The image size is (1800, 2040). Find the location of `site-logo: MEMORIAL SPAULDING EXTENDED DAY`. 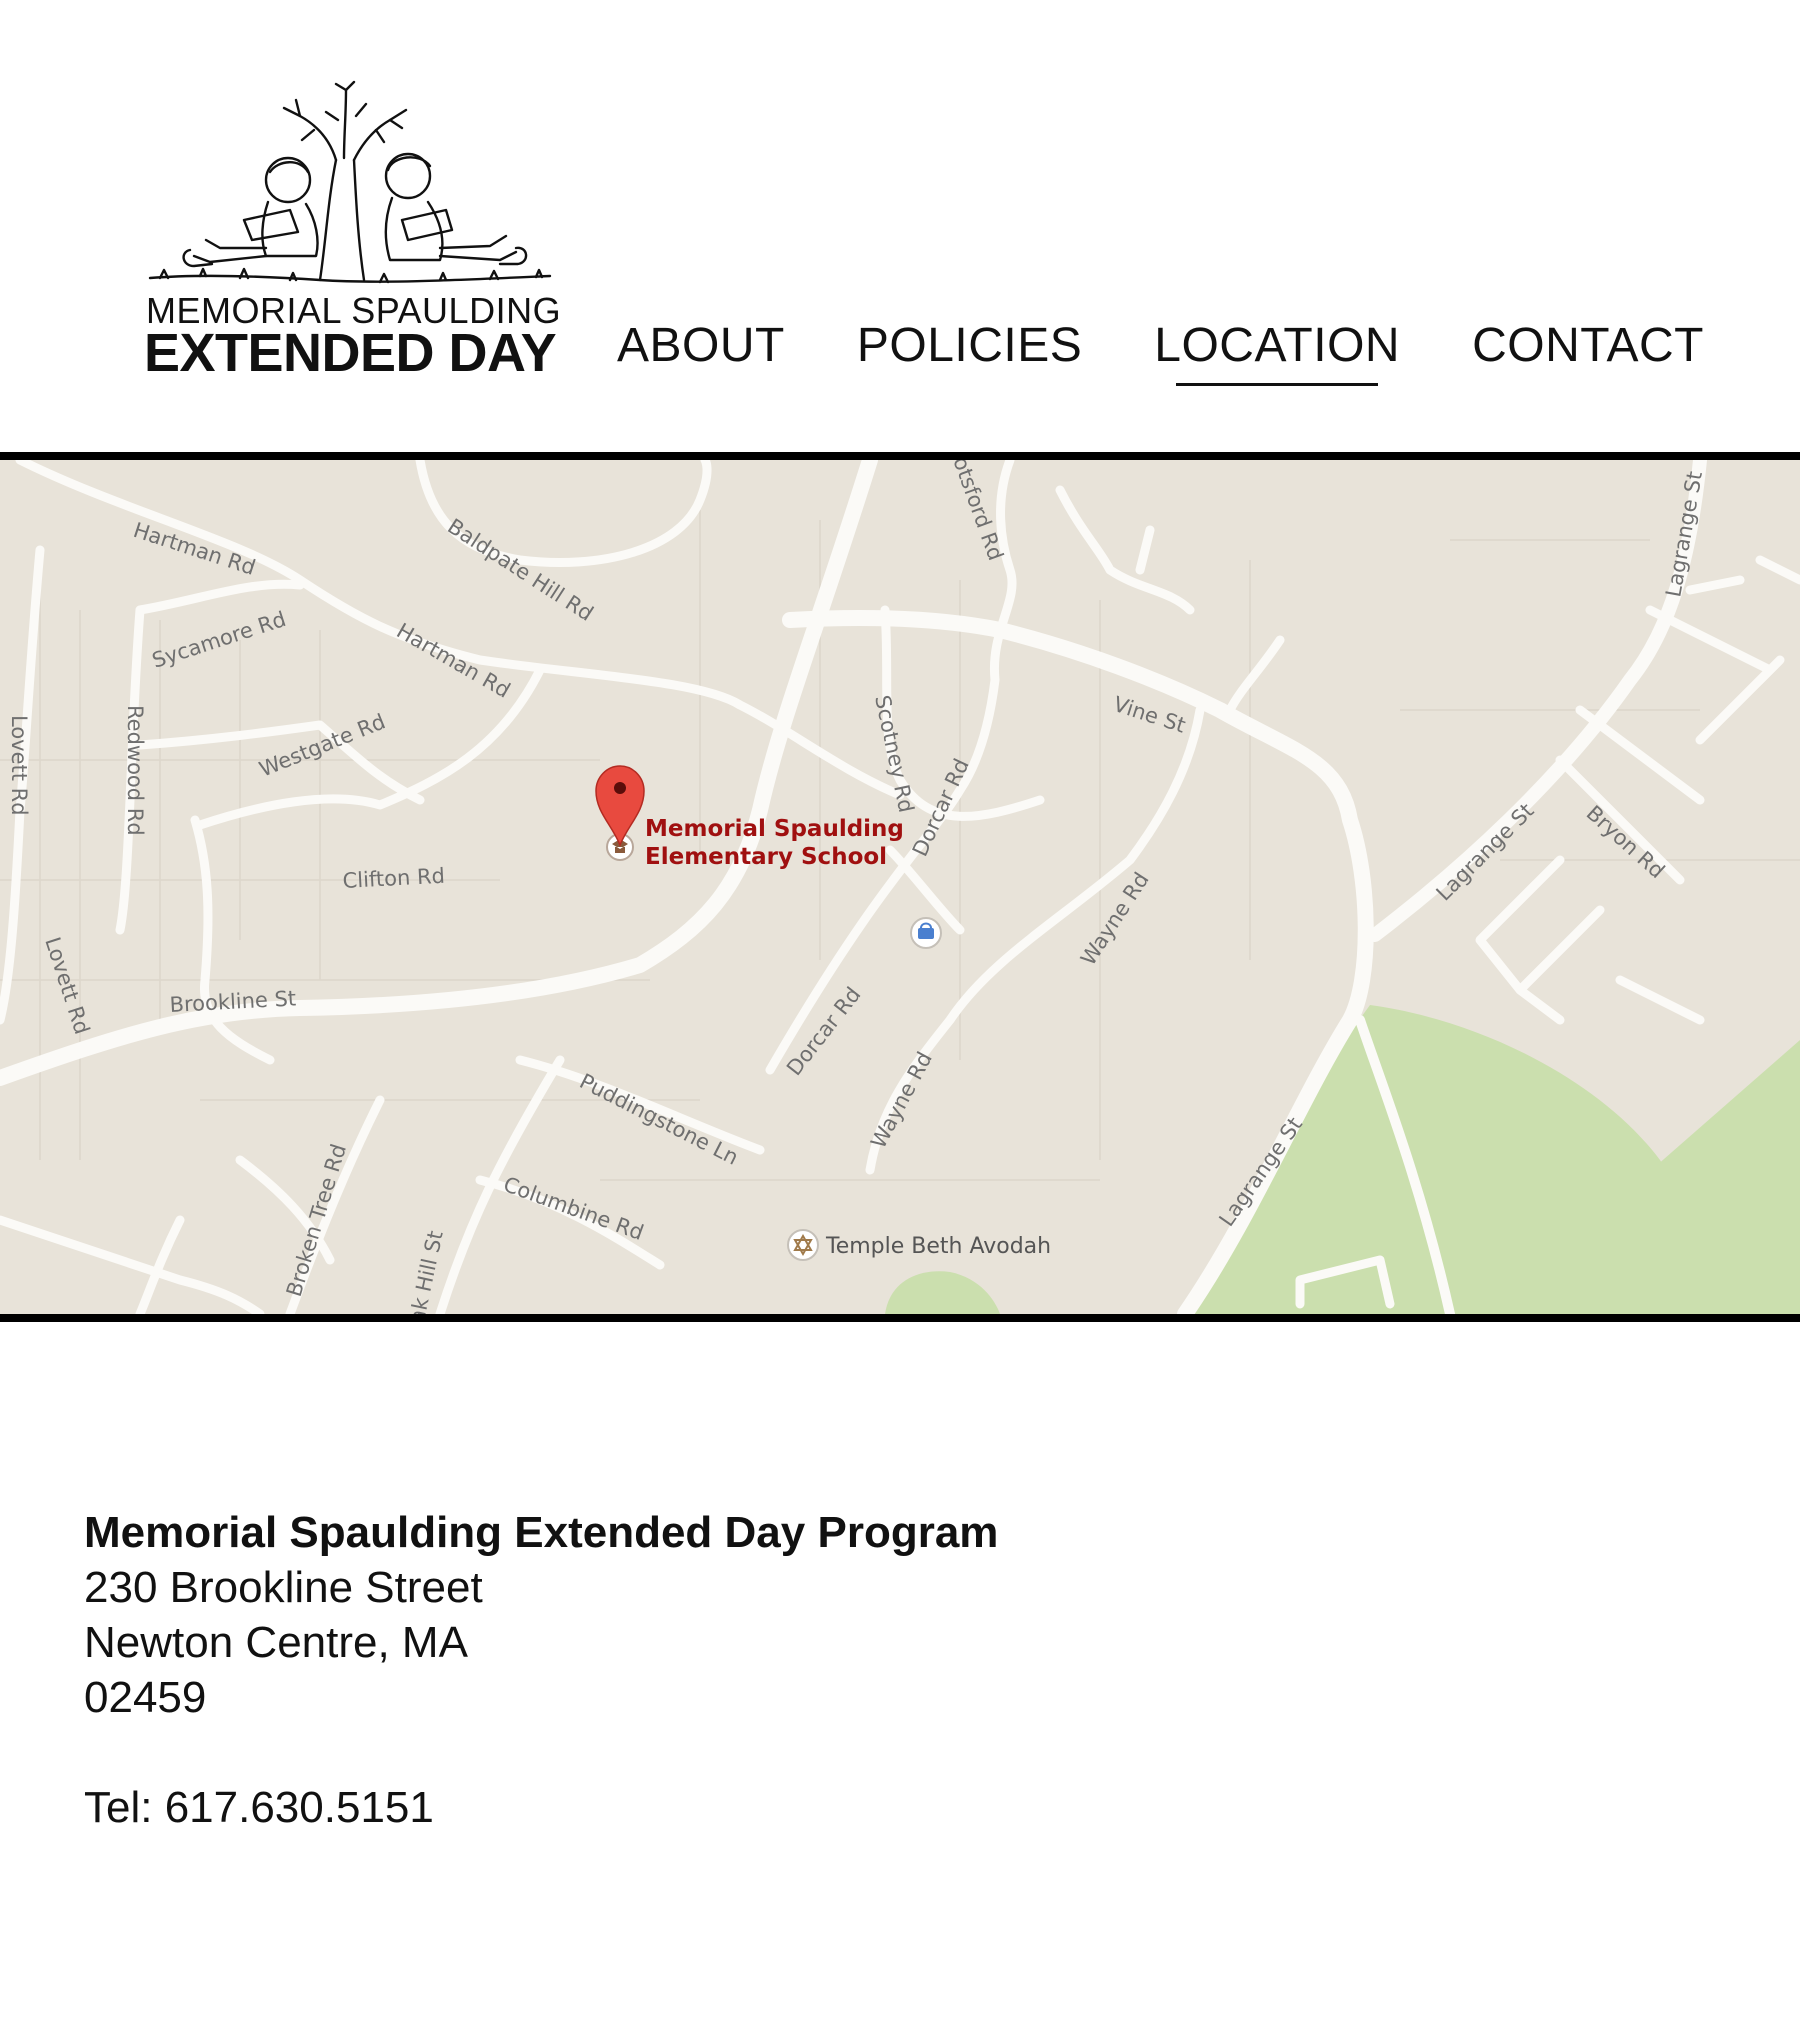

site-logo: MEMORIAL SPAULDING EXTENDED DAY is located at coordinates (350, 231).